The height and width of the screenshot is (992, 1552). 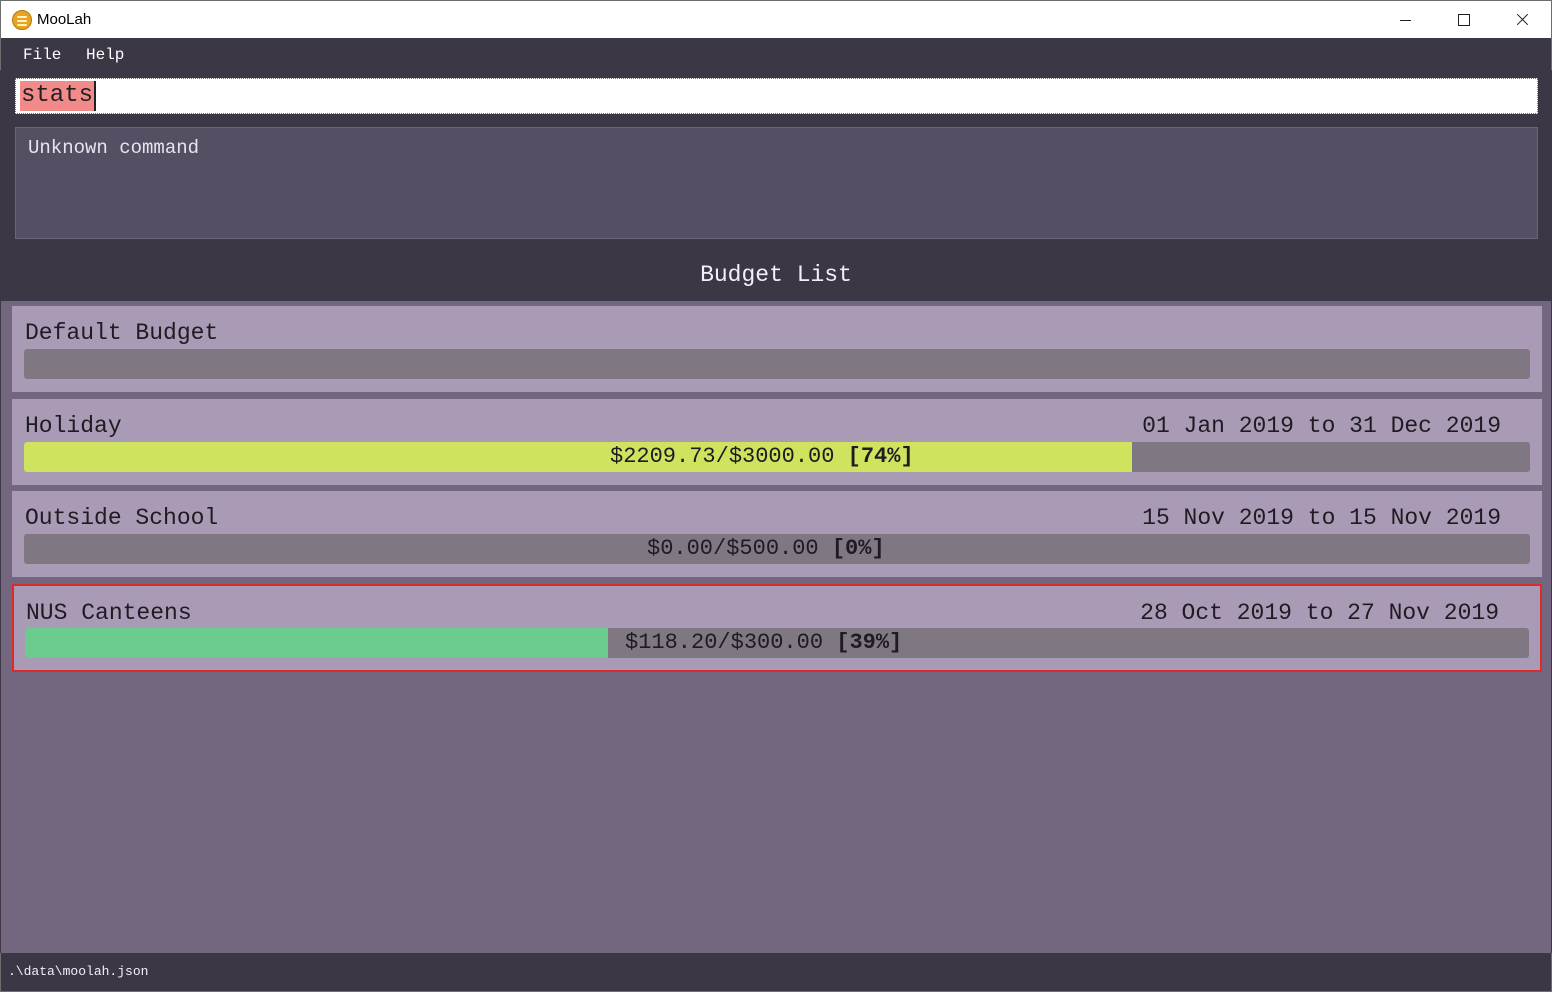 What do you see at coordinates (73, 426) in the screenshot?
I see `budget-name: Holiday` at bounding box center [73, 426].